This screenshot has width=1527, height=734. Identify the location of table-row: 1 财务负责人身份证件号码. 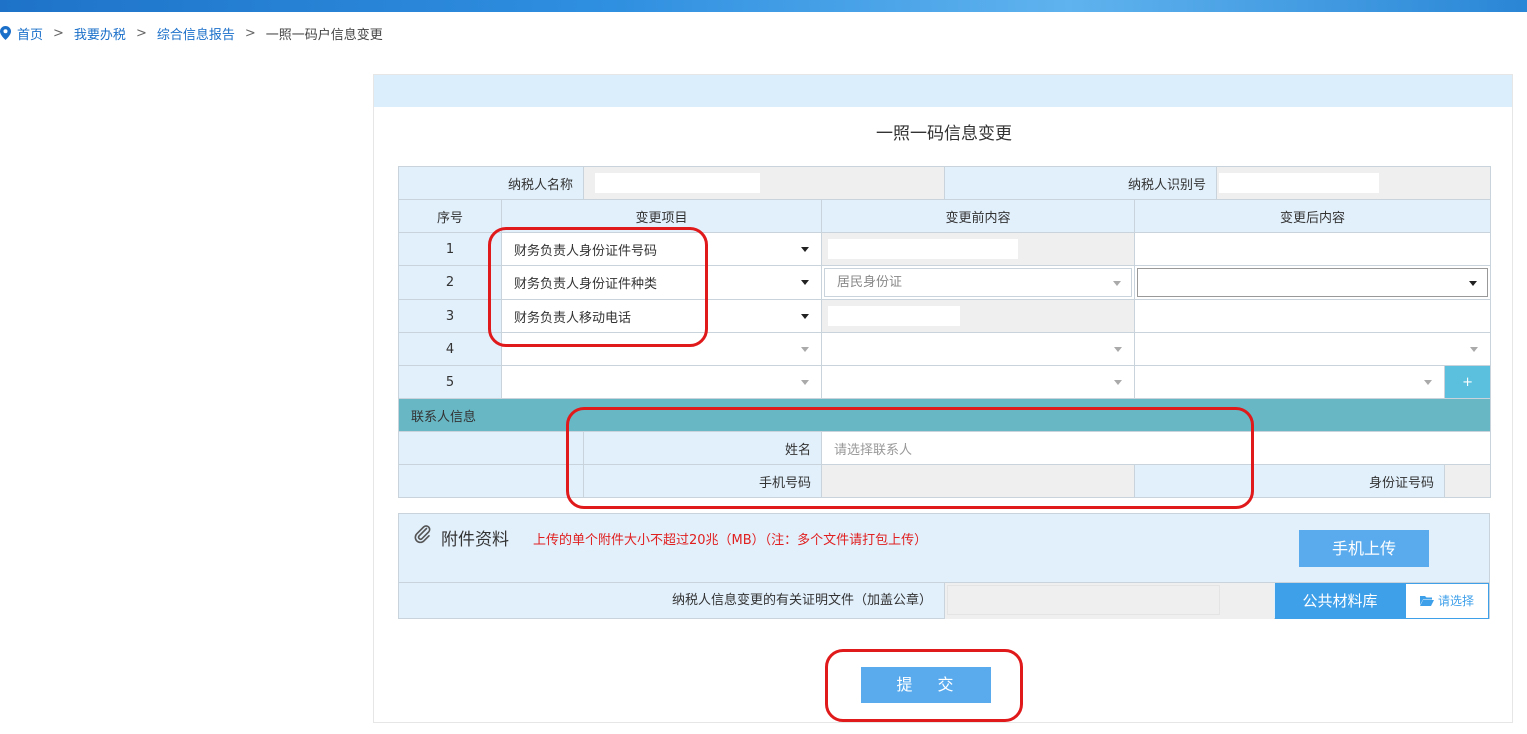
(945, 249).